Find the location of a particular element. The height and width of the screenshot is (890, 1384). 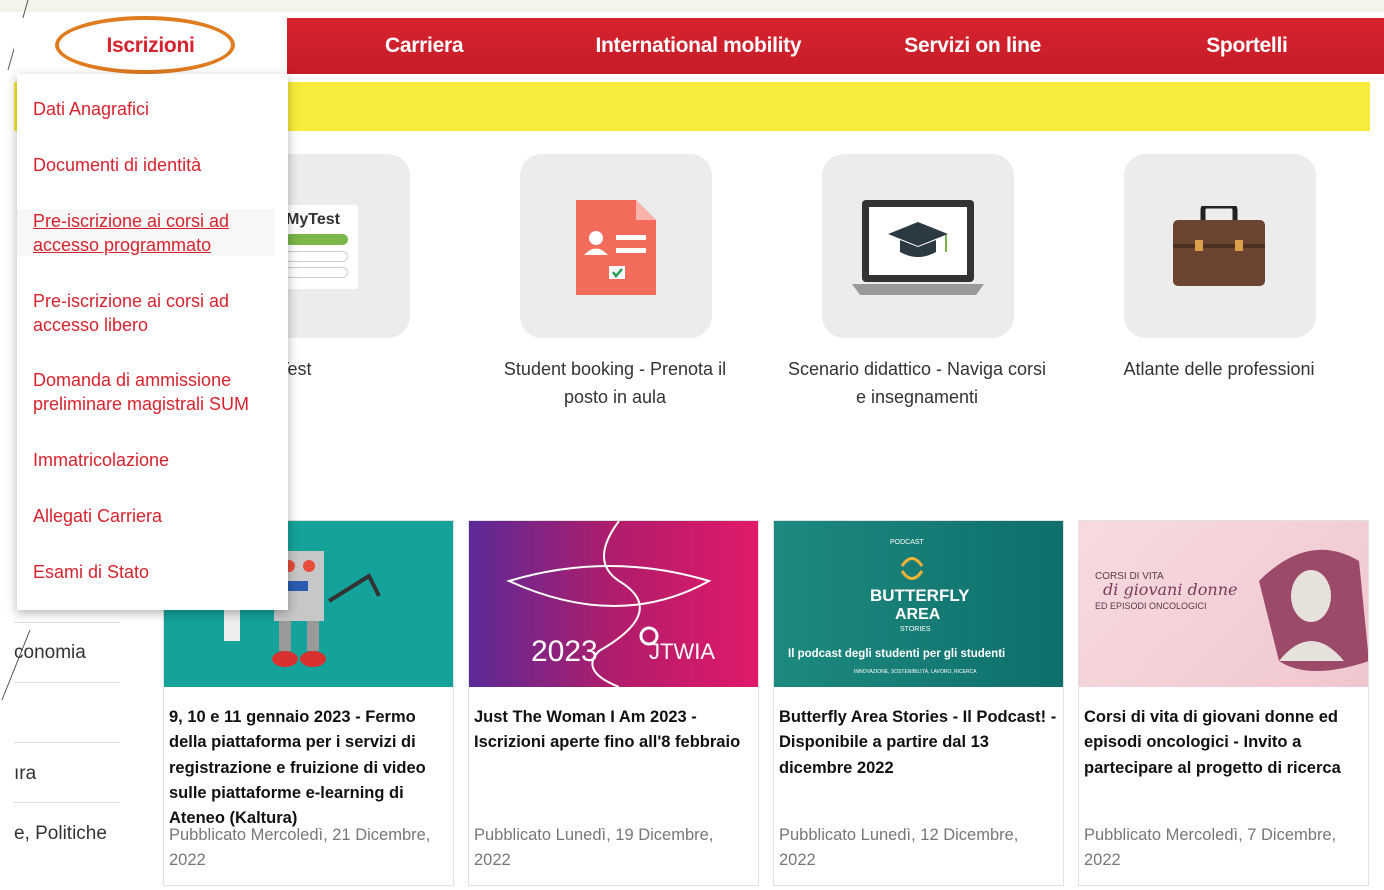

giovani-line2: di giovani donne is located at coordinates (1170, 589).